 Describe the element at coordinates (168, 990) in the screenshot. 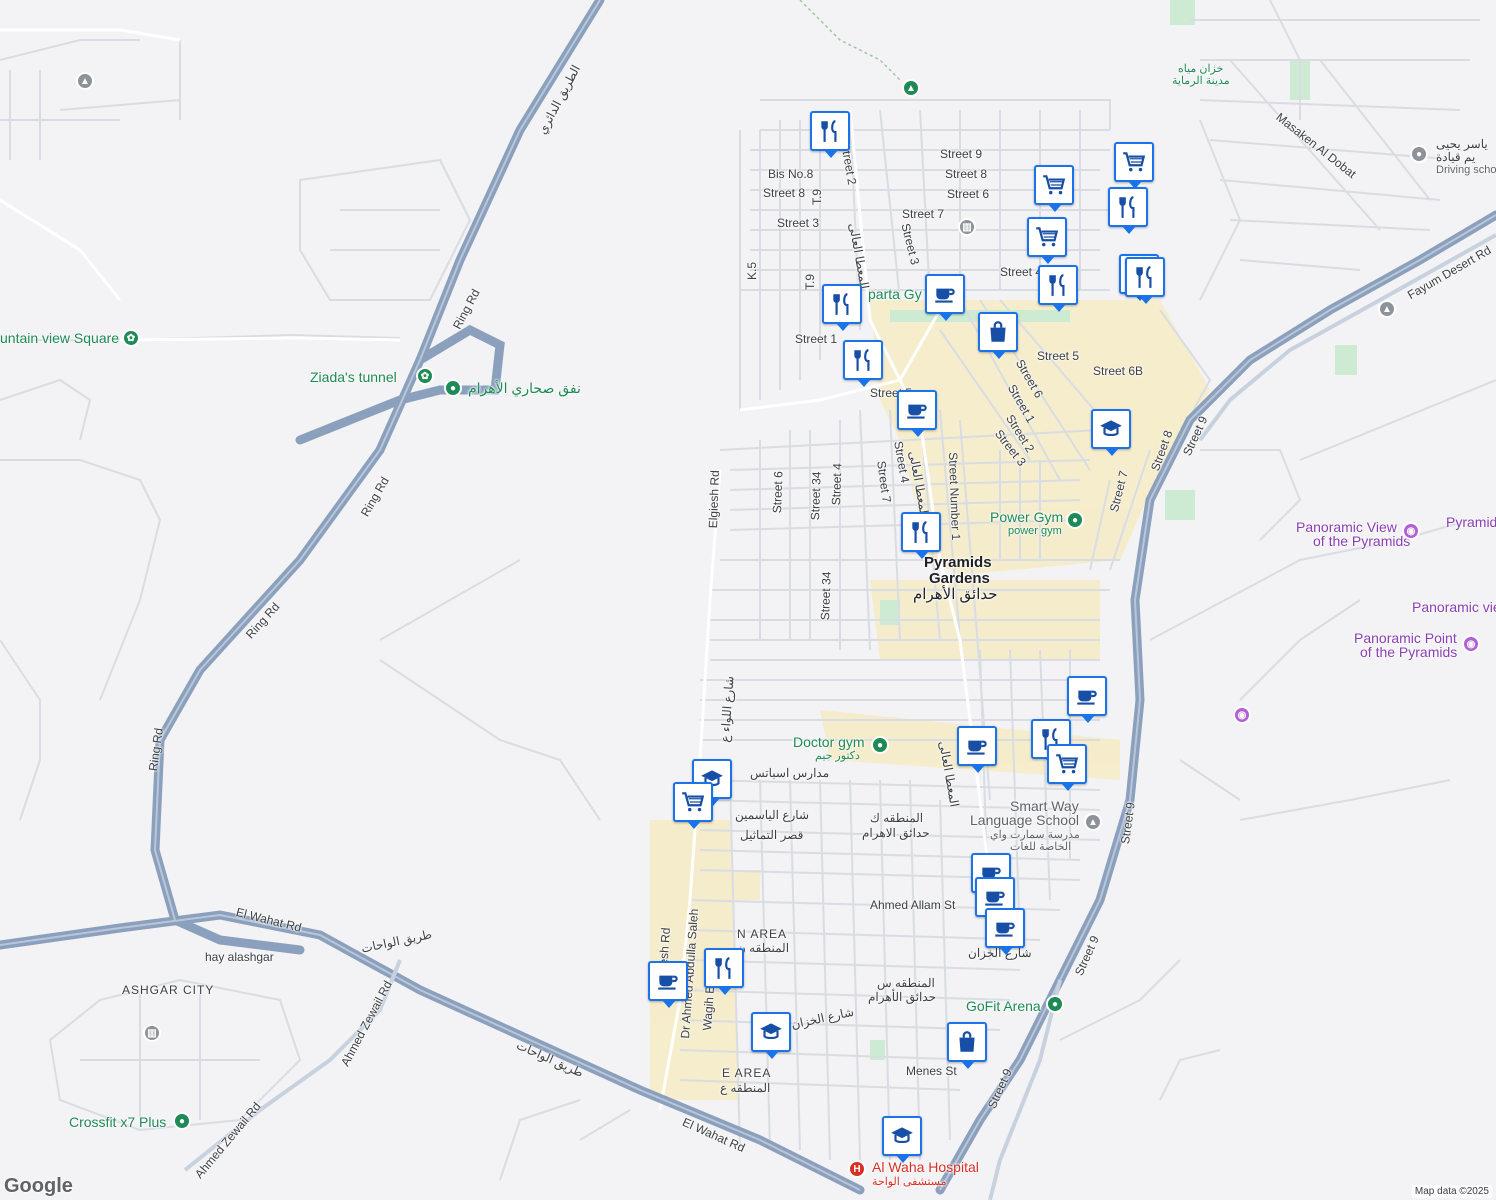

I see `ashgar-city-label: ASHGAR CITY` at that location.